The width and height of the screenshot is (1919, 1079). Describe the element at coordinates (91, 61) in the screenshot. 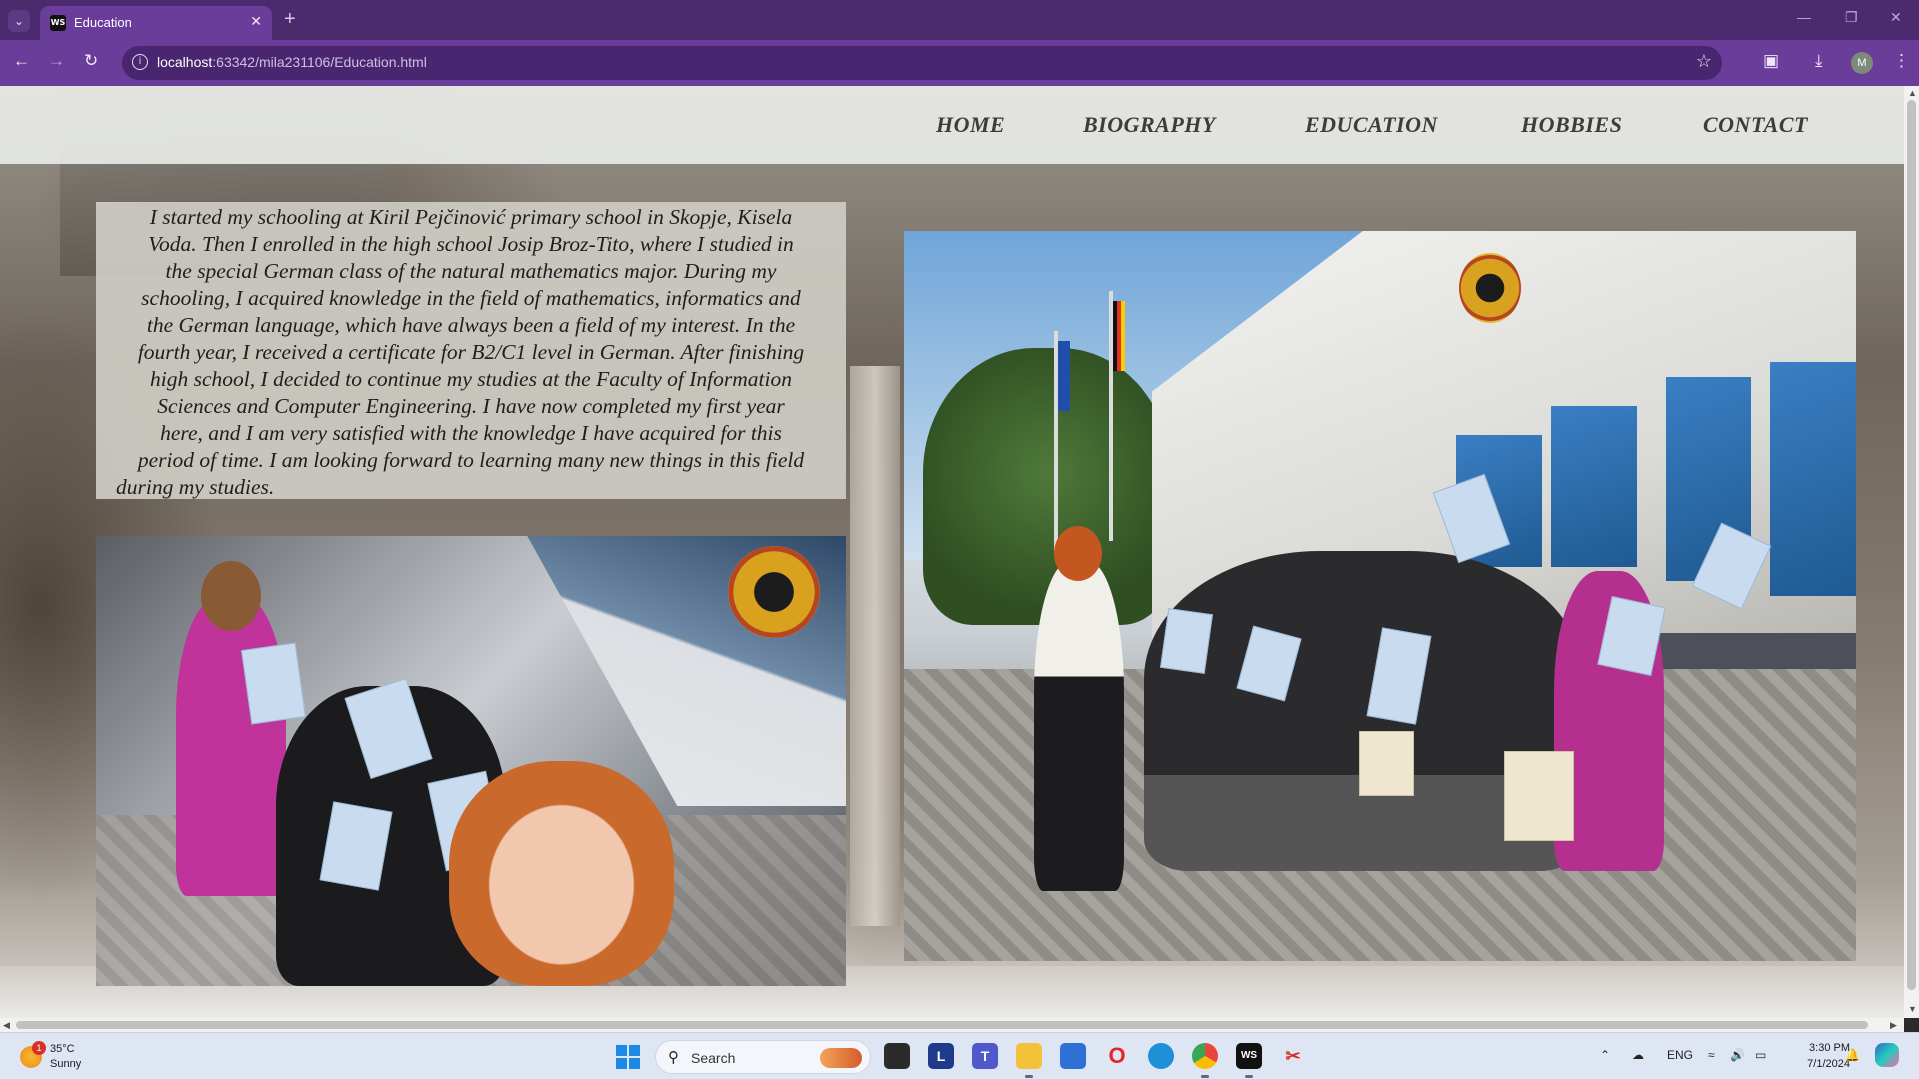

I see `reload-icon: ↻` at that location.